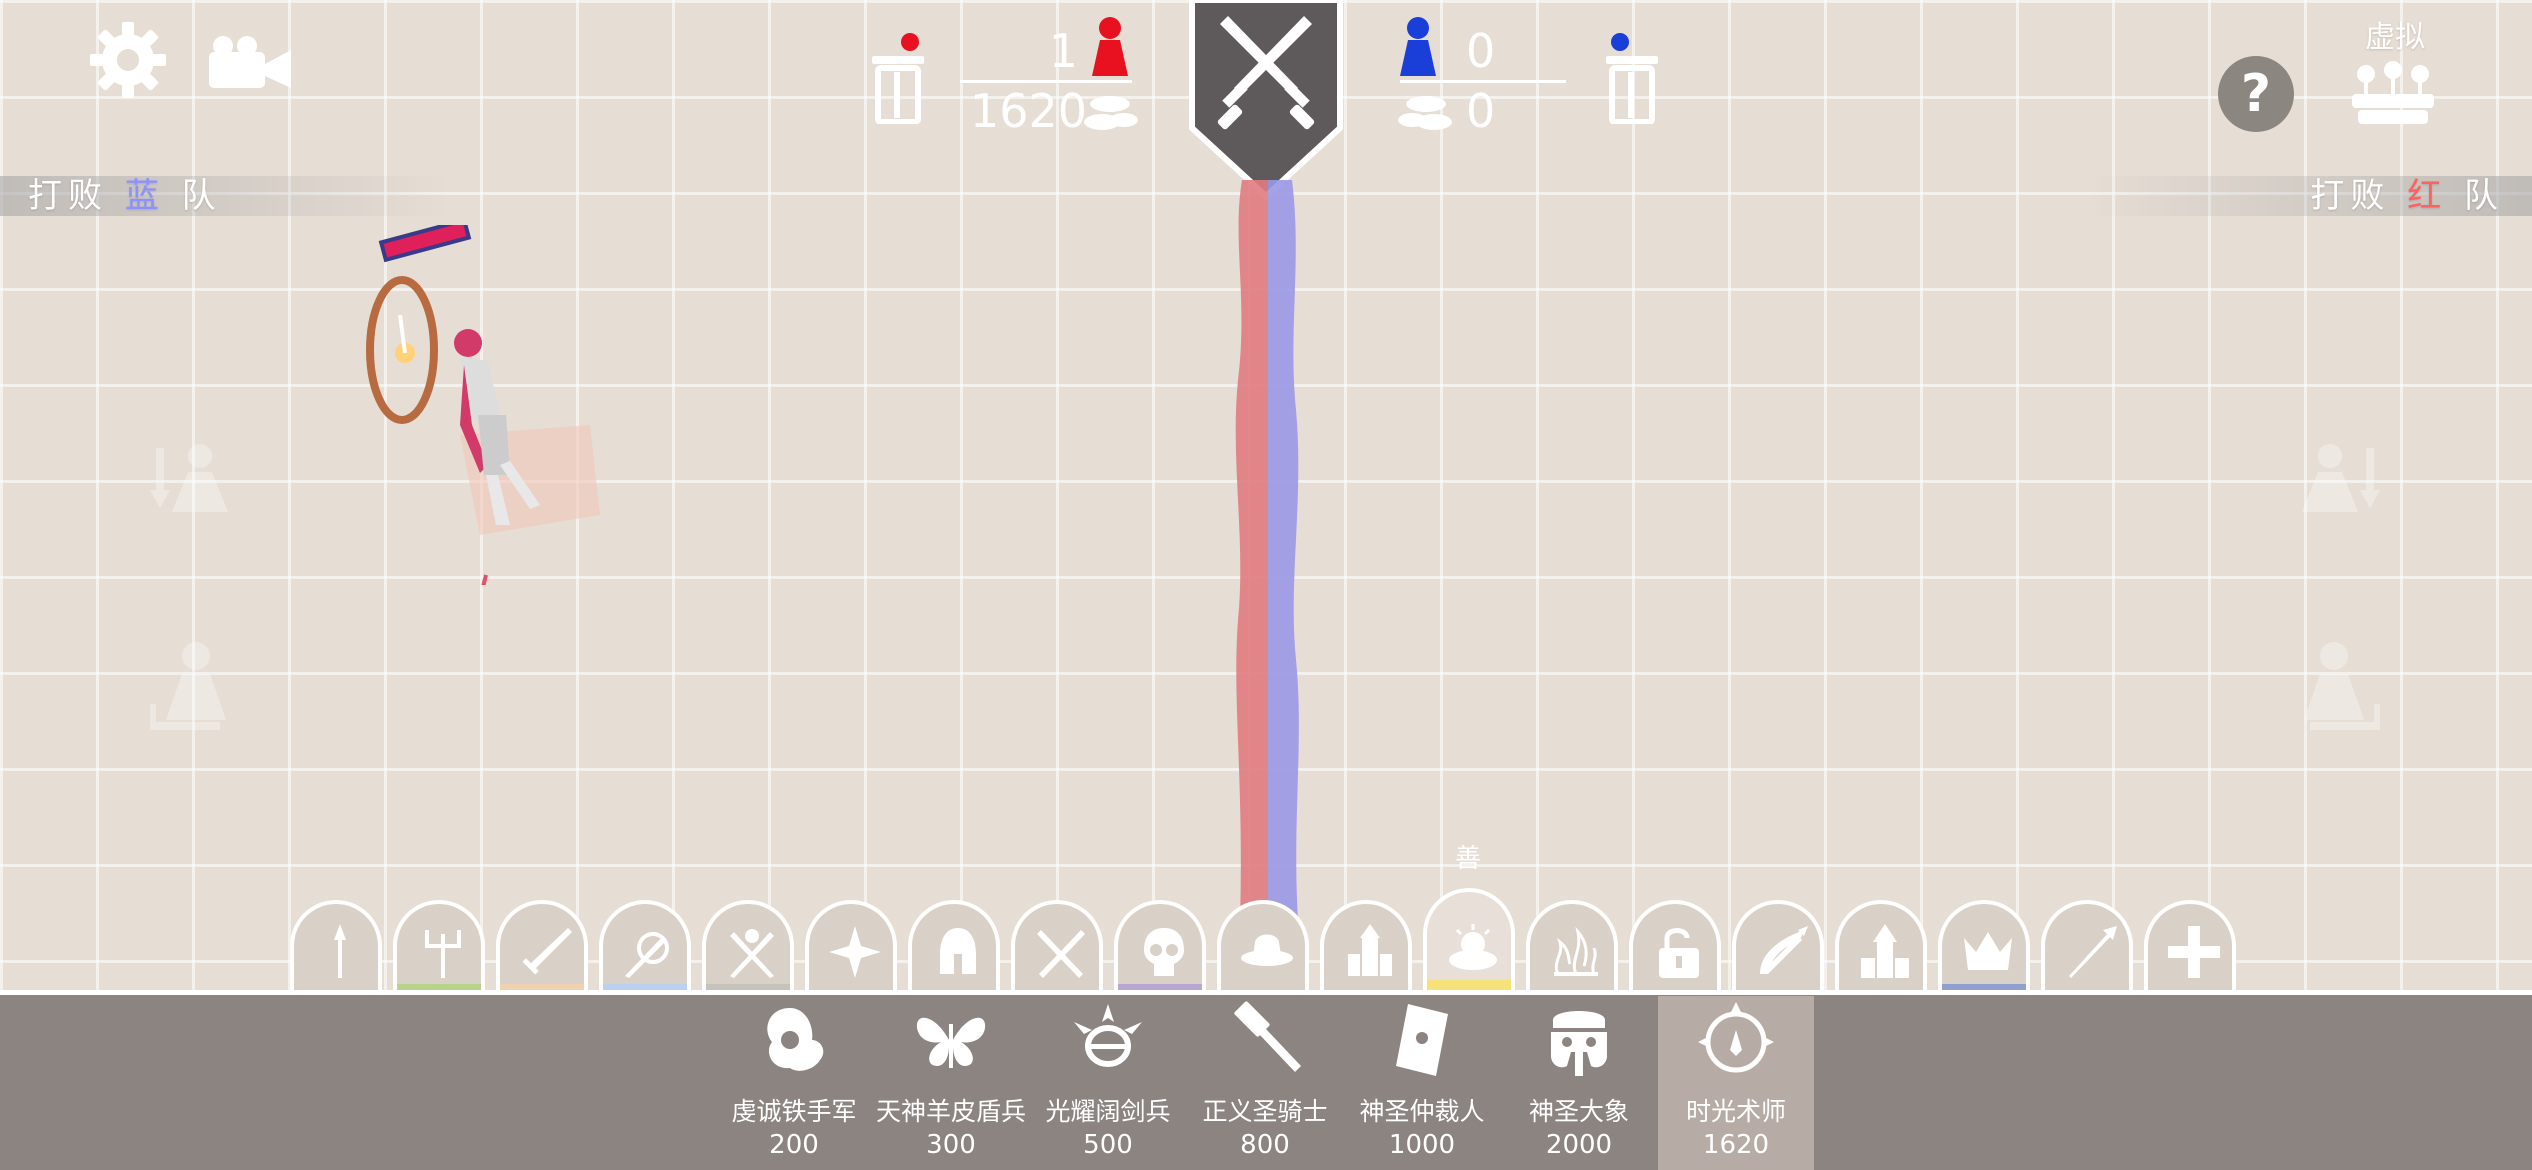 This screenshot has width=2532, height=1170. I want to click on tab-faction-good, so click(1469, 939).